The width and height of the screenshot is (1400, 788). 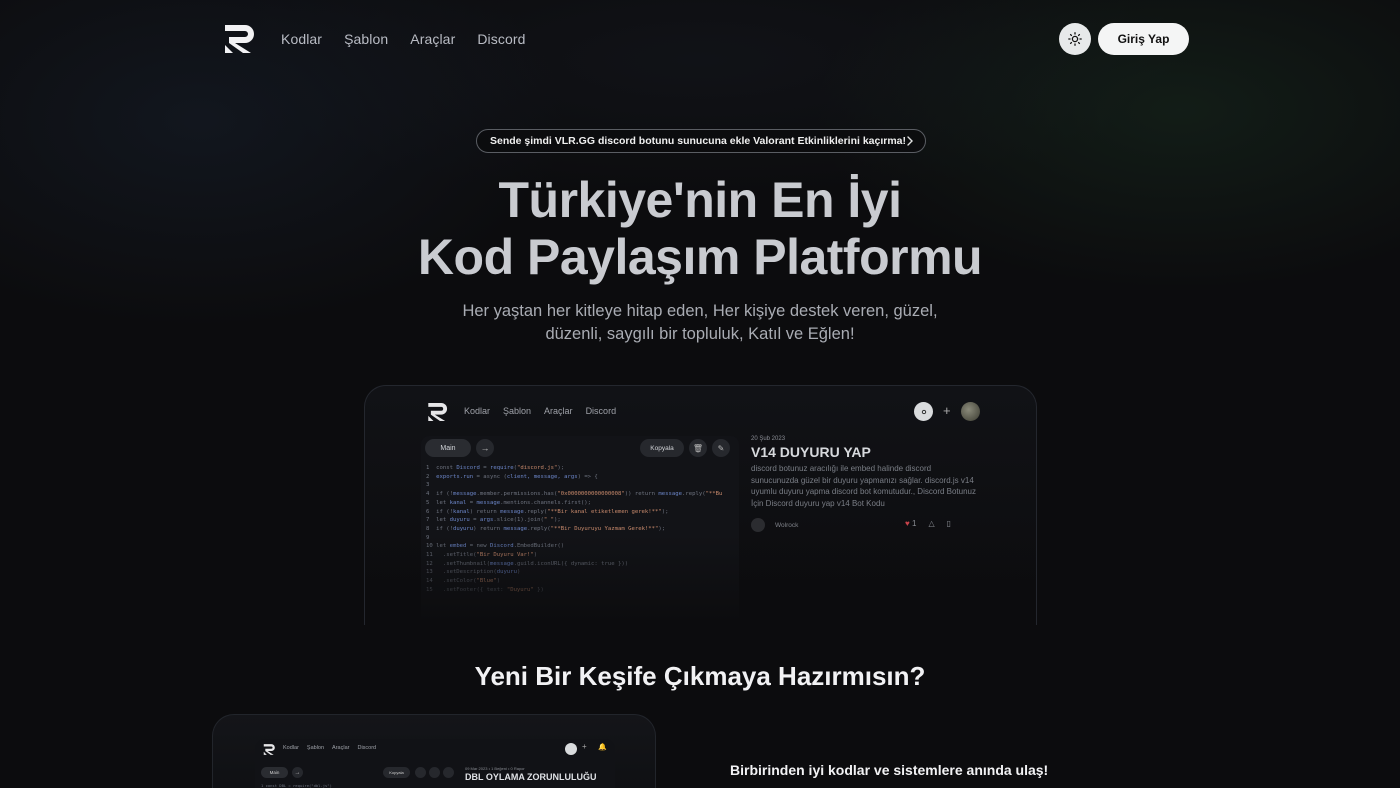 I want to click on feature-preview-tab-main: Main, so click(x=274, y=772).